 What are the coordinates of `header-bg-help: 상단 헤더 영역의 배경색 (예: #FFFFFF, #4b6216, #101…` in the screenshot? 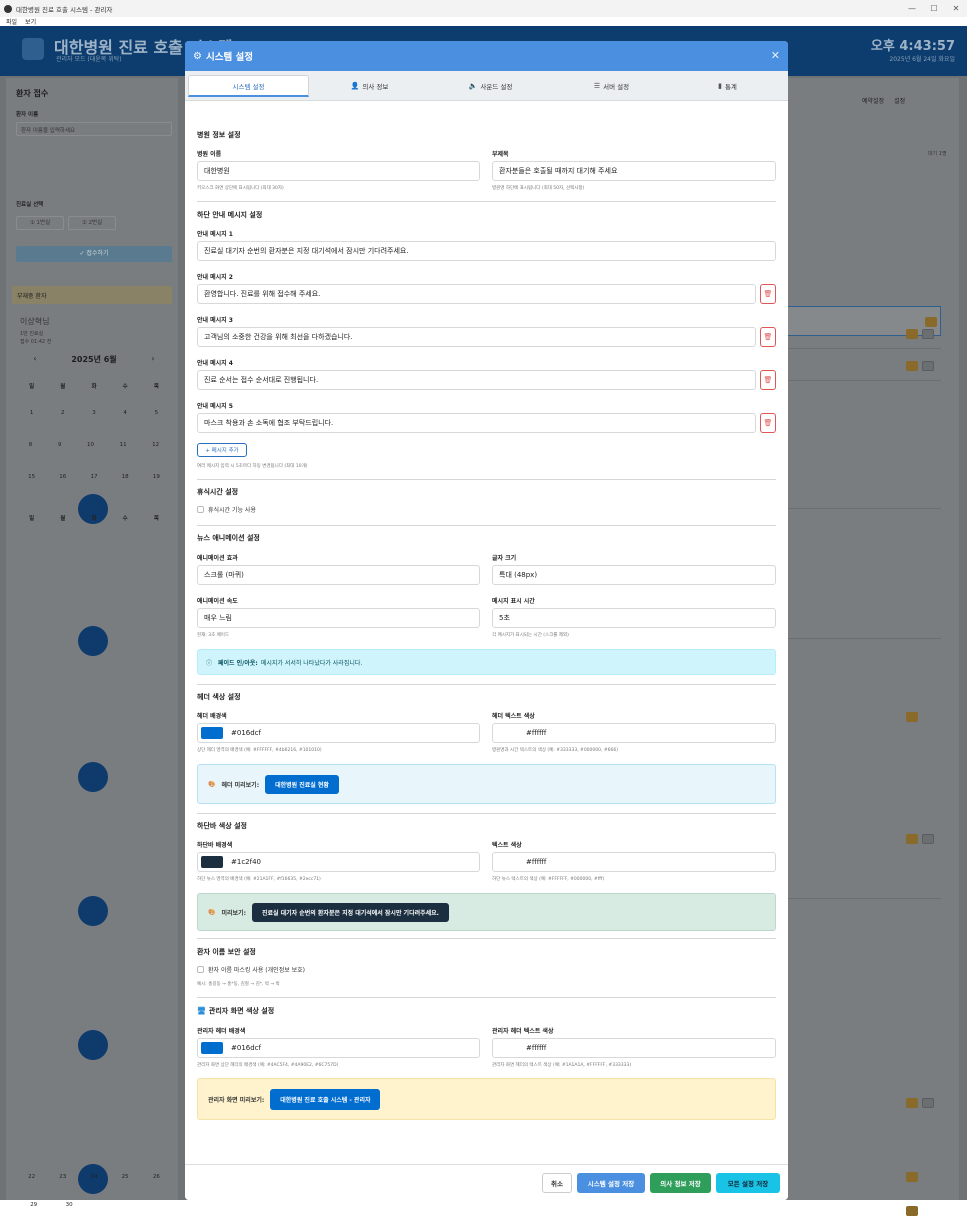 It's located at (259, 750).